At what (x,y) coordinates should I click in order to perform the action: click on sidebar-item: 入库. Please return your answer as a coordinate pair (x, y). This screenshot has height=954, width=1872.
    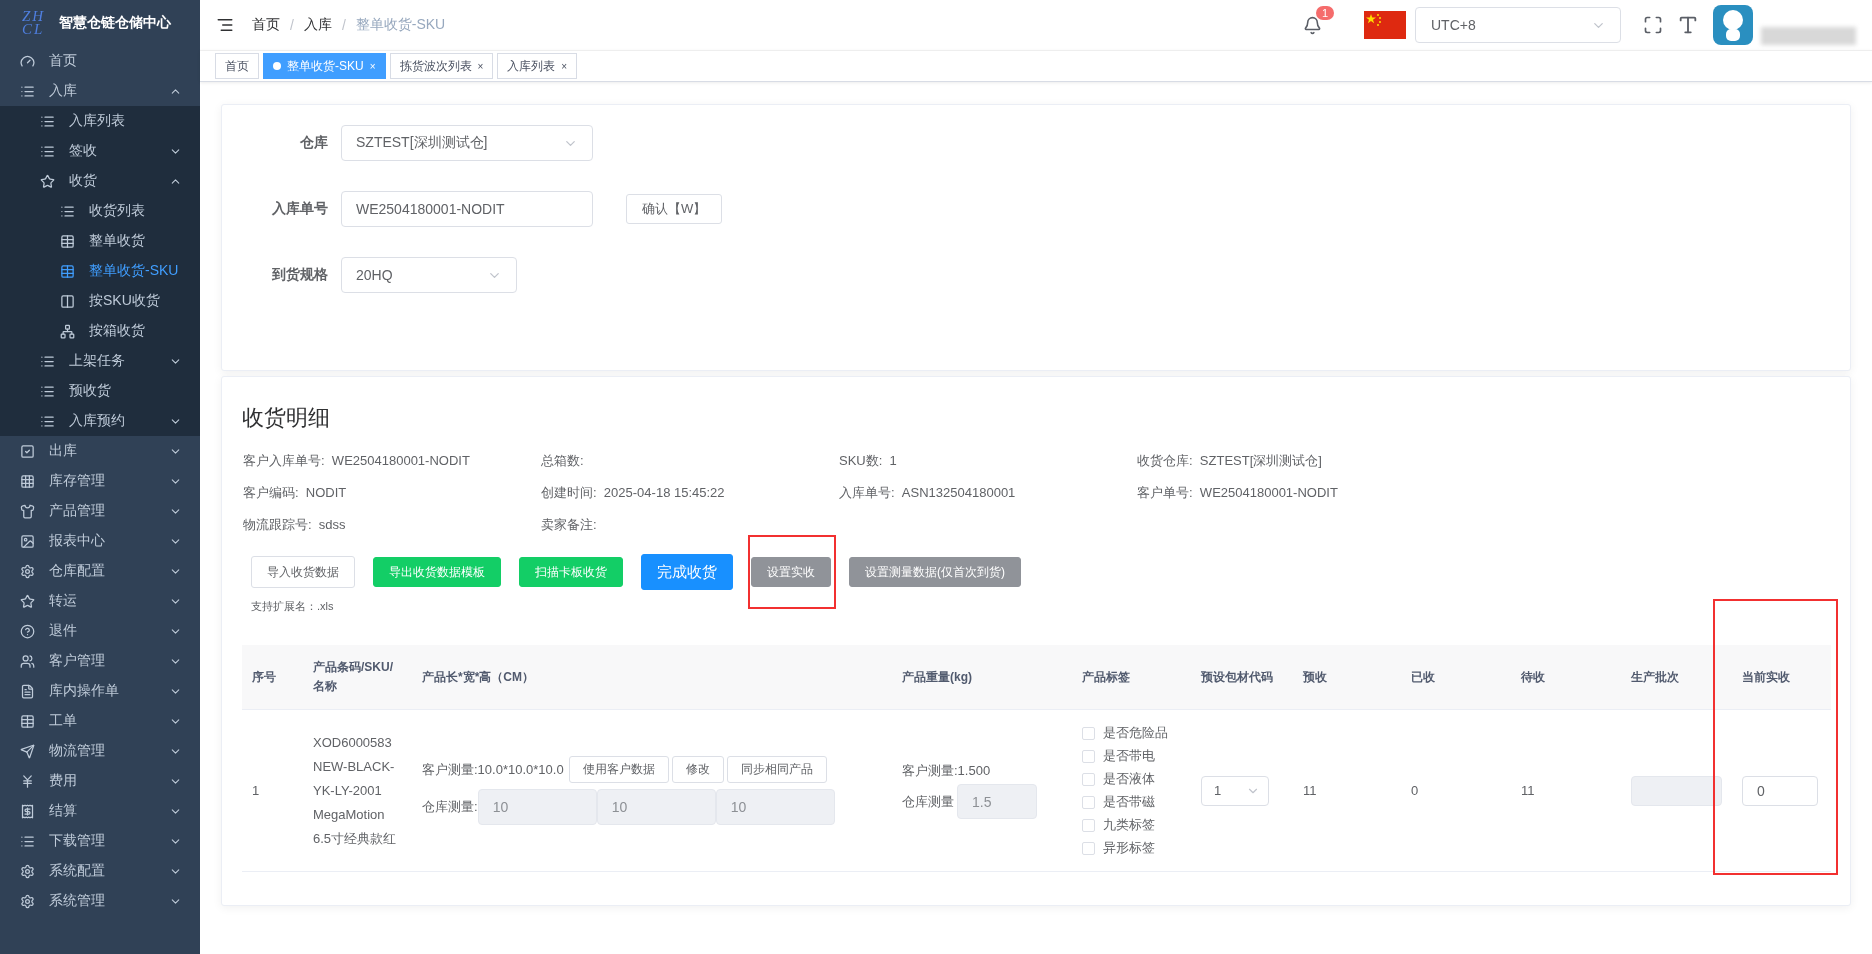
    Looking at the image, I should click on (100, 91).